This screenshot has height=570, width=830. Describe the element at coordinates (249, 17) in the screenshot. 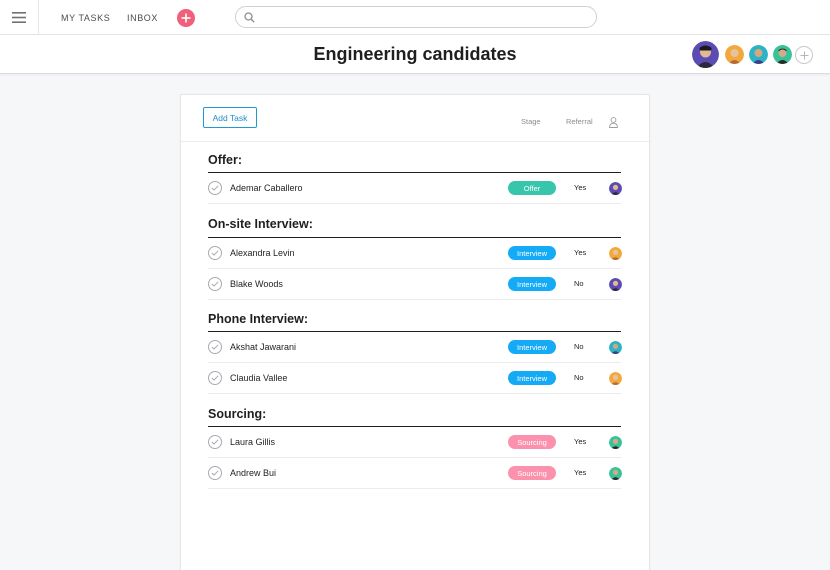

I see `search-icon` at that location.